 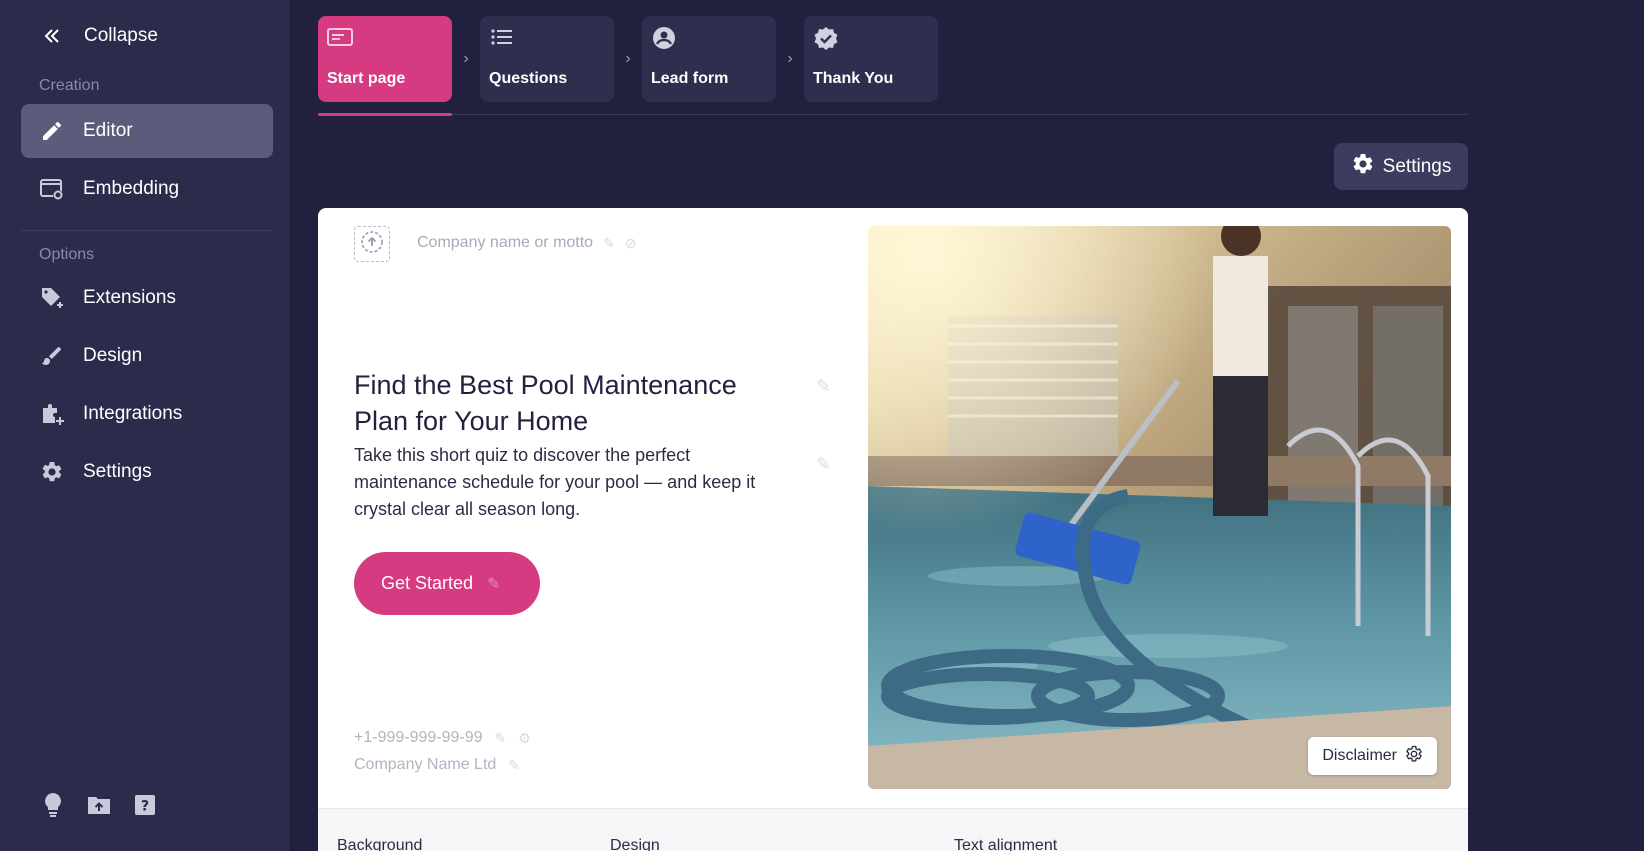 I want to click on verified-badge-icon, so click(x=827, y=39).